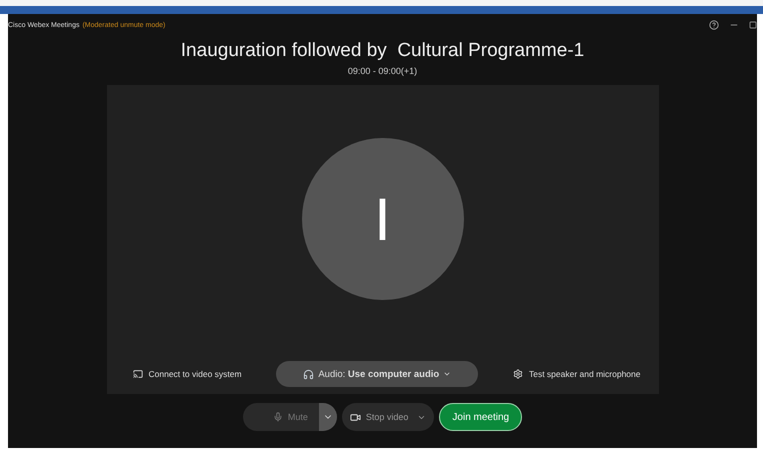  Describe the element at coordinates (576, 374) in the screenshot. I see `test-speaker-link: Test speaker and microphone` at that location.